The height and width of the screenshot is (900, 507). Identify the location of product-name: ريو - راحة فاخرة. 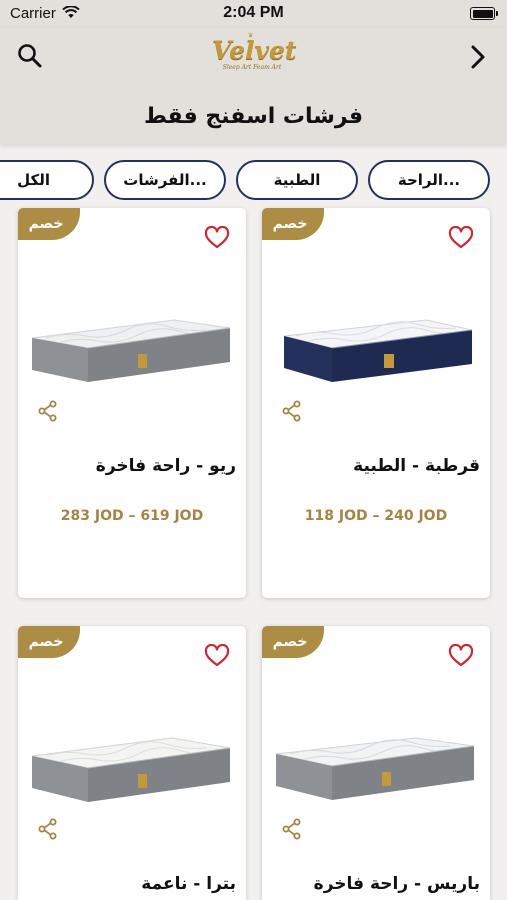
(166, 466).